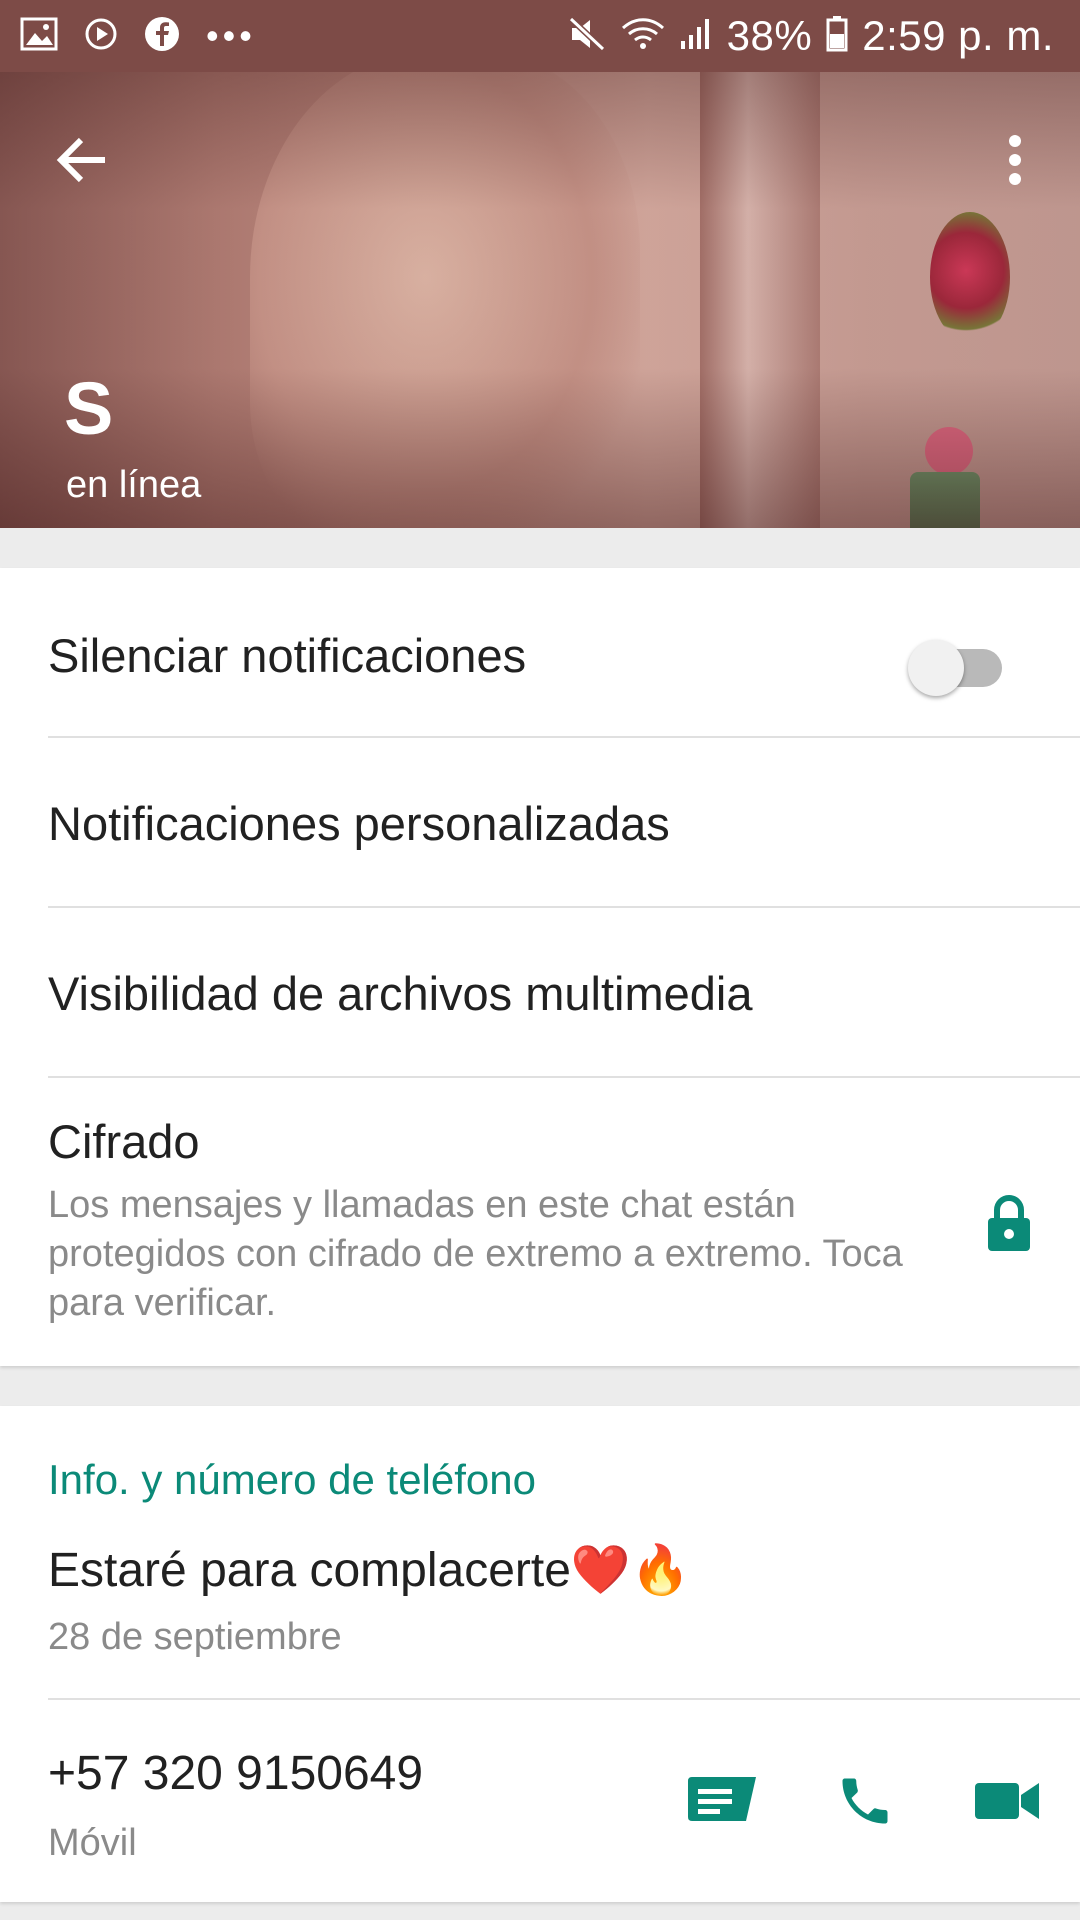 The height and width of the screenshot is (1920, 1080). I want to click on back-button, so click(82, 162).